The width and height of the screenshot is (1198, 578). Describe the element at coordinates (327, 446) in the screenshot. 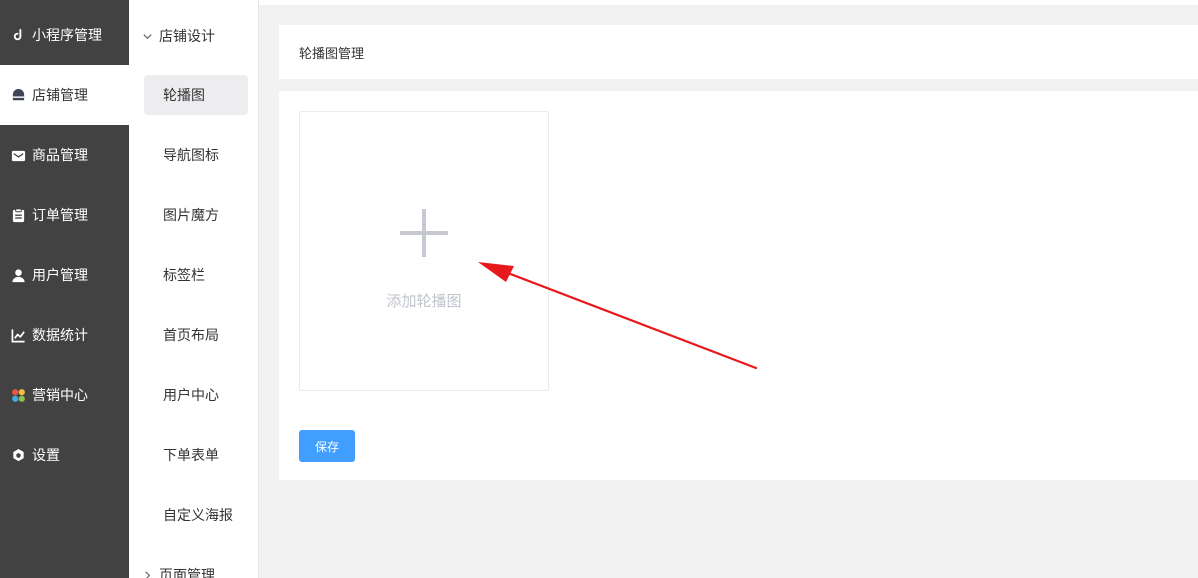

I see `save-button: 保存` at that location.